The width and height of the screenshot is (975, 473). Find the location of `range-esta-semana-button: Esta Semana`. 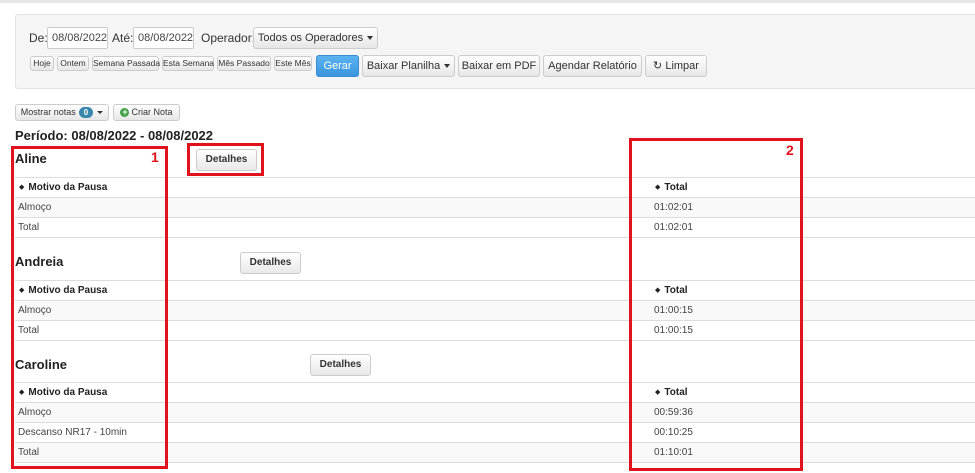

range-esta-semana-button: Esta Semana is located at coordinates (188, 63).